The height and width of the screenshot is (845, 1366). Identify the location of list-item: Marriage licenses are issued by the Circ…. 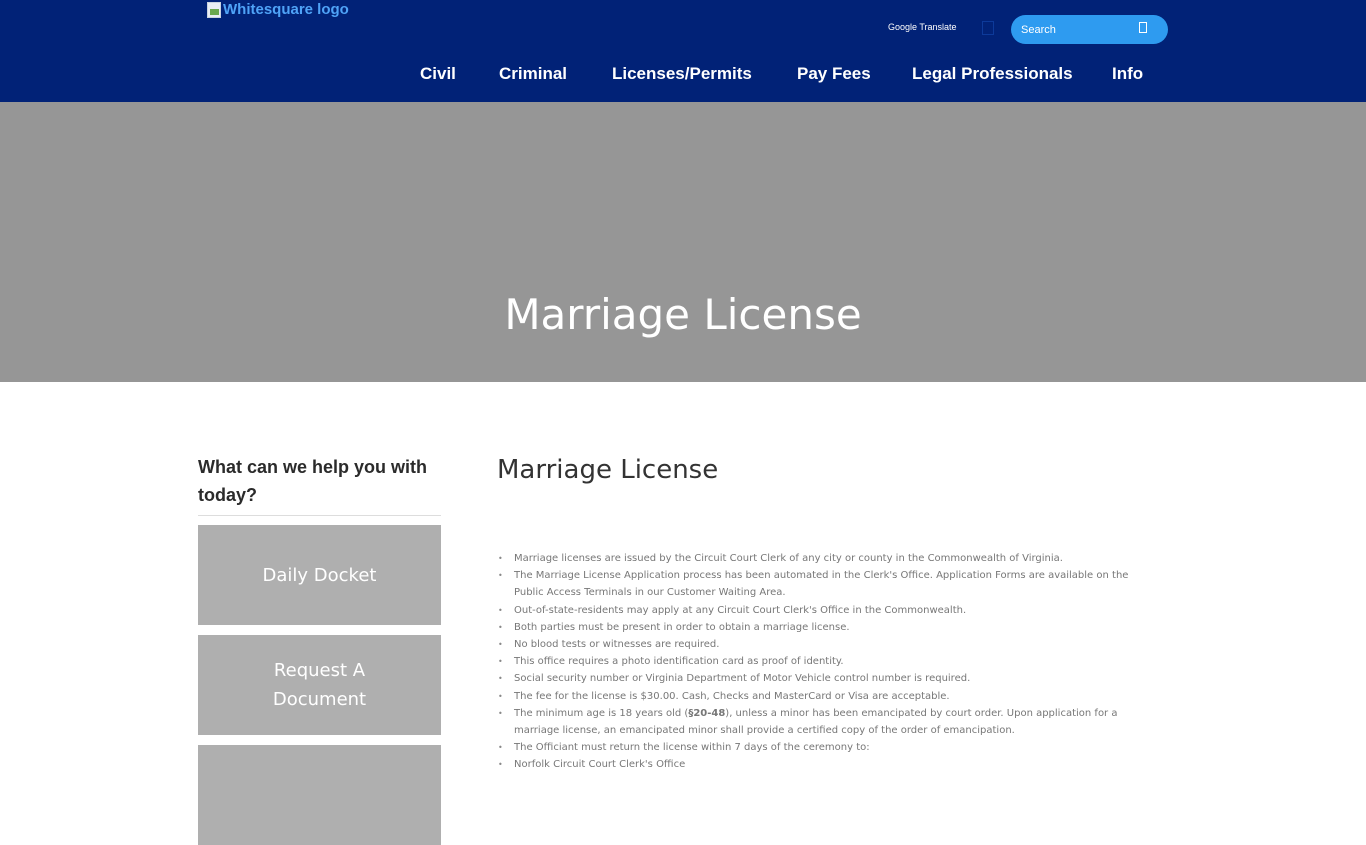
(822, 558).